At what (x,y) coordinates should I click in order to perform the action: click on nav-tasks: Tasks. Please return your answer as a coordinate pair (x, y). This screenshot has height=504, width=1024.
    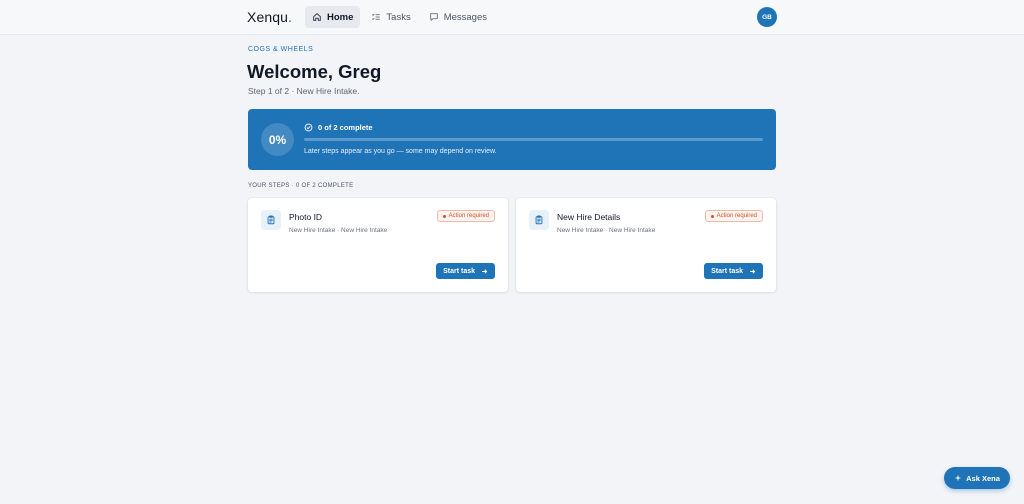
    Looking at the image, I should click on (390, 17).